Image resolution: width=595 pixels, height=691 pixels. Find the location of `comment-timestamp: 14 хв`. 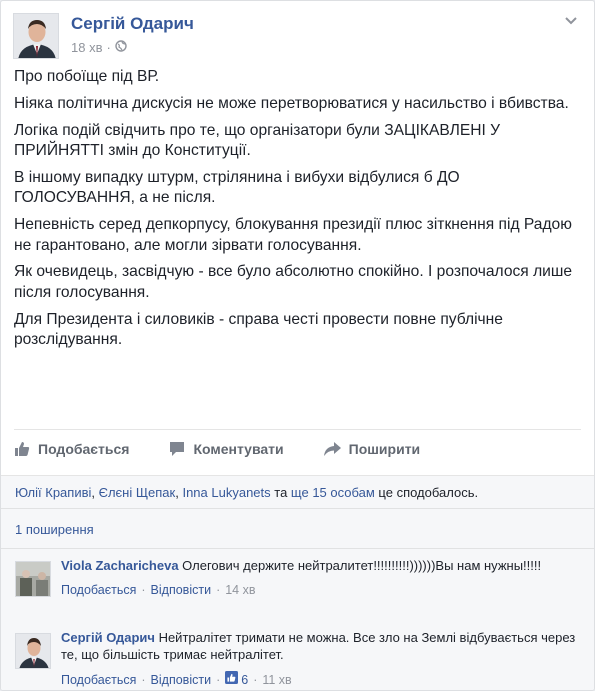

comment-timestamp: 14 хв is located at coordinates (240, 590).